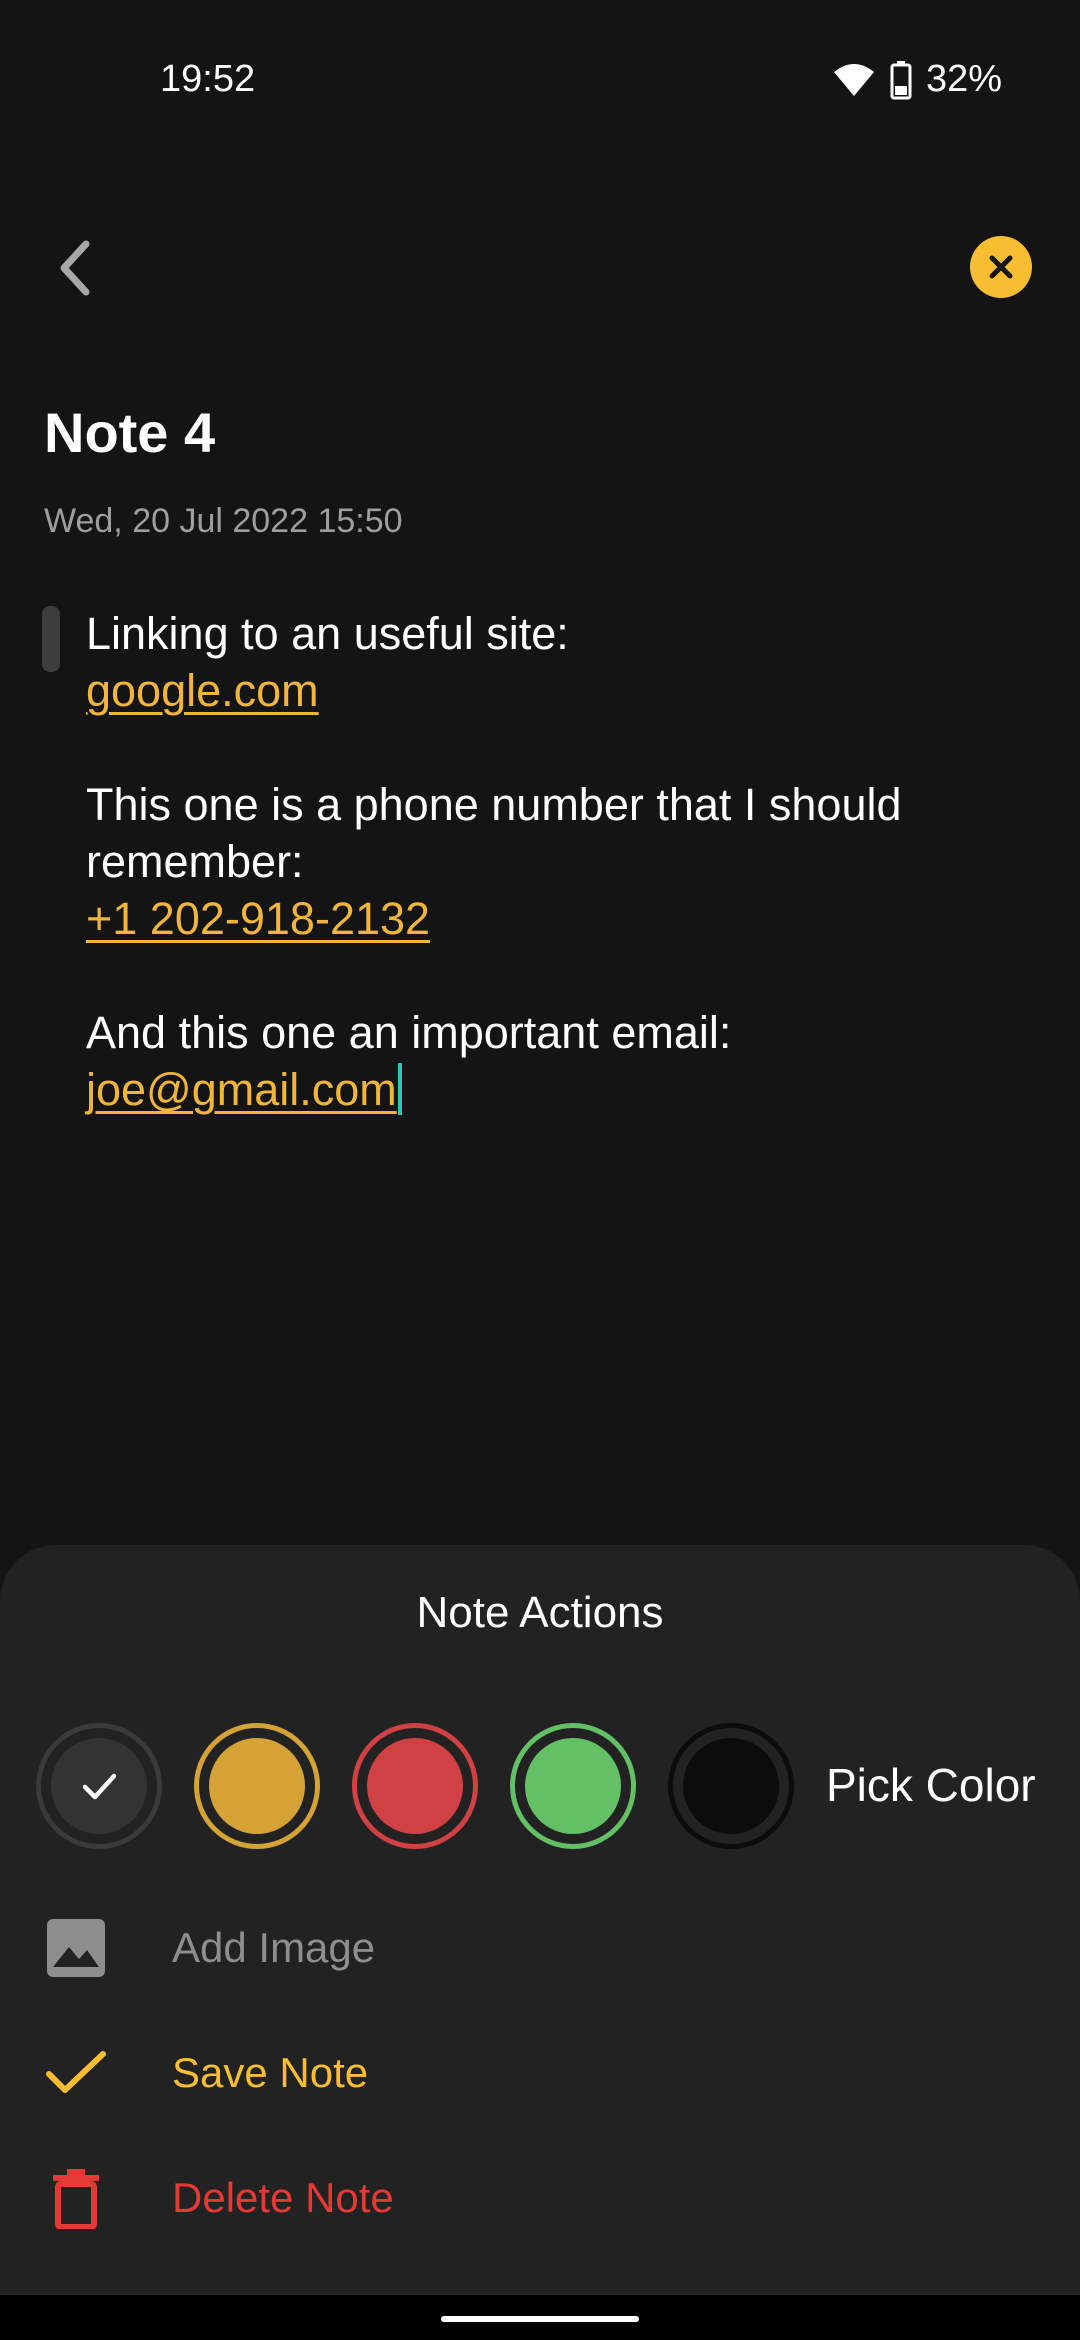 The height and width of the screenshot is (2340, 1080). Describe the element at coordinates (731, 1786) in the screenshot. I see `color-swatch-black` at that location.